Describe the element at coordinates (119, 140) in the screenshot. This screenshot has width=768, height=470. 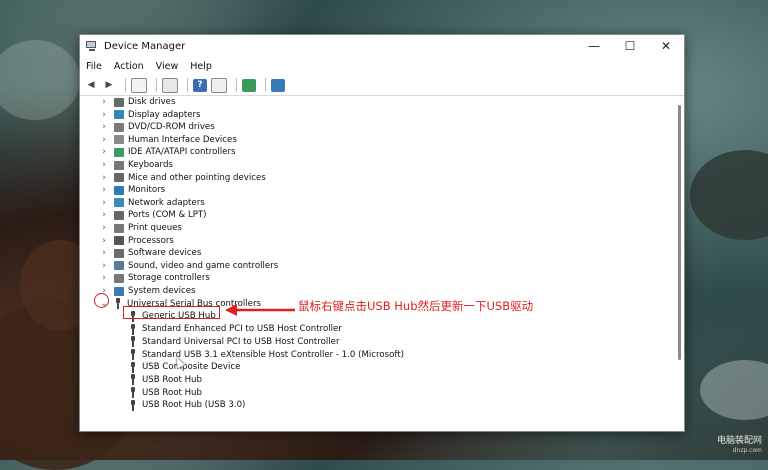
I see `hid-icon` at that location.